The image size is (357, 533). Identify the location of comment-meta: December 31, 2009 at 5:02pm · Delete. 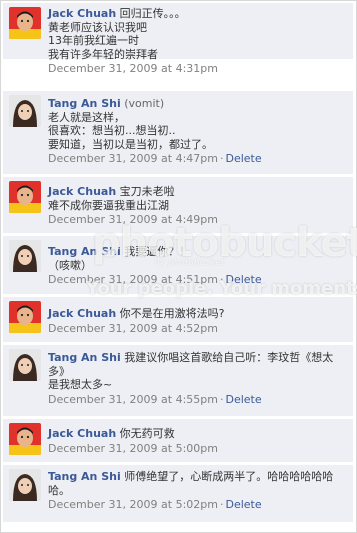
(198, 505).